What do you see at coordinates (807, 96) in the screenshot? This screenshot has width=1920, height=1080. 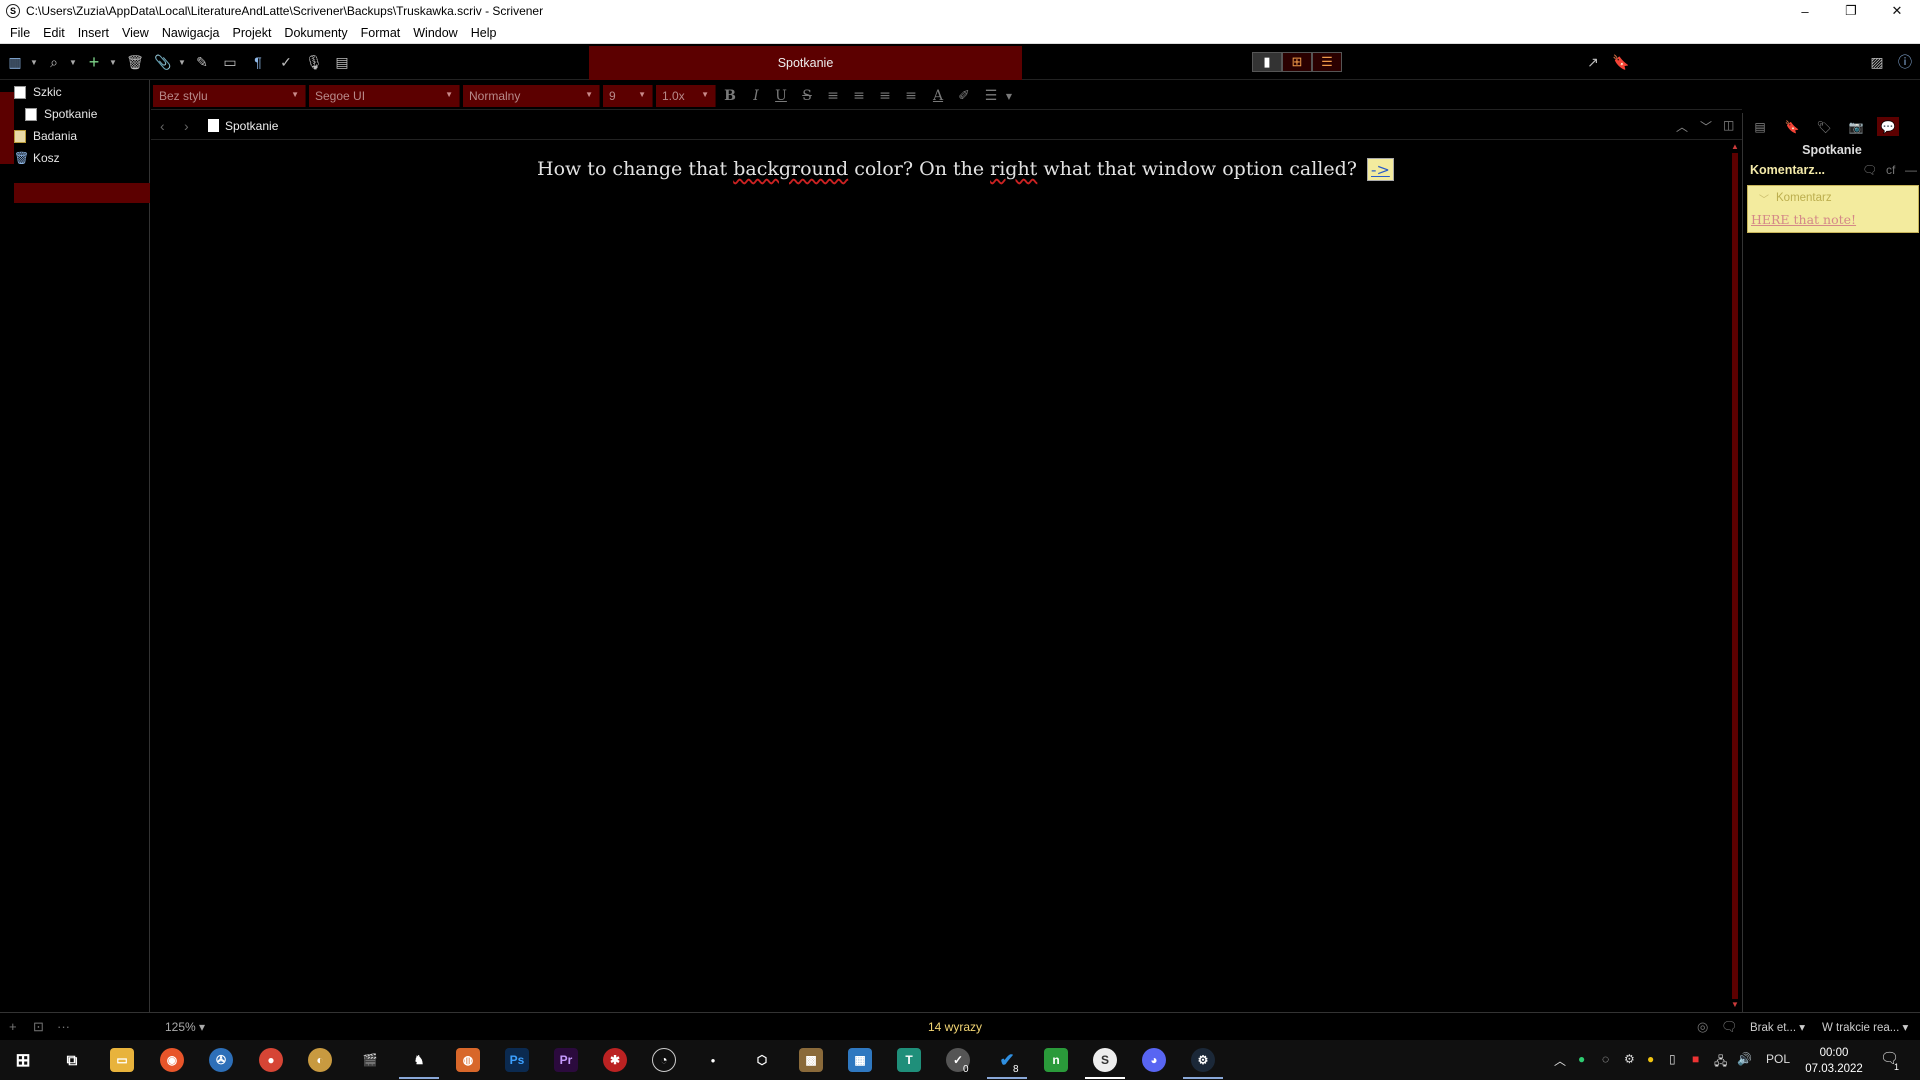 I see `strikethrough-icon: S` at bounding box center [807, 96].